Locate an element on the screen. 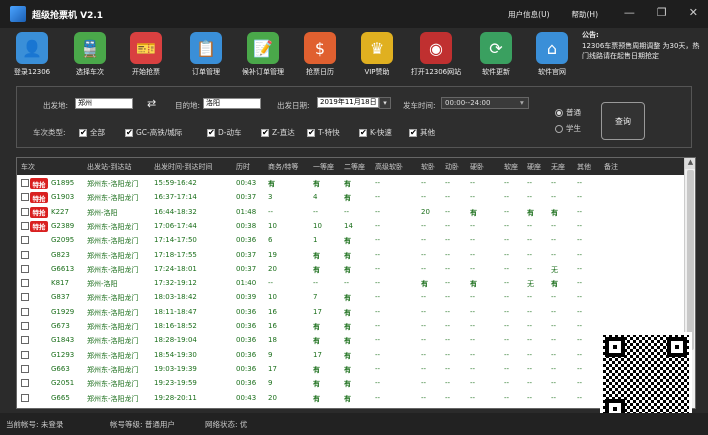 The image size is (708, 435). column-header: 高级软卧 is located at coordinates (389, 167).